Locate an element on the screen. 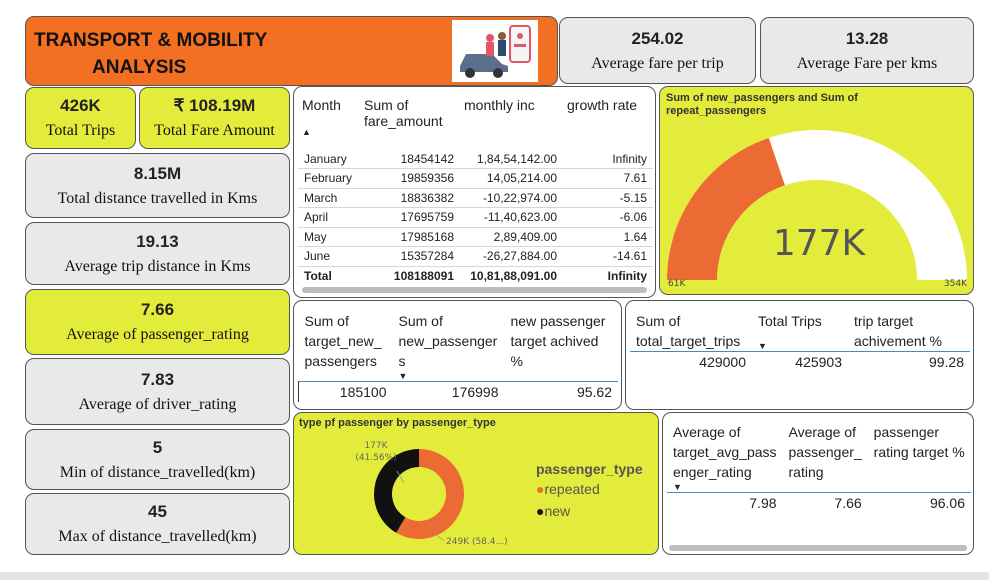 The height and width of the screenshot is (580, 989). cell-monthly-inc: -26,27,884.00 is located at coordinates (511, 256).